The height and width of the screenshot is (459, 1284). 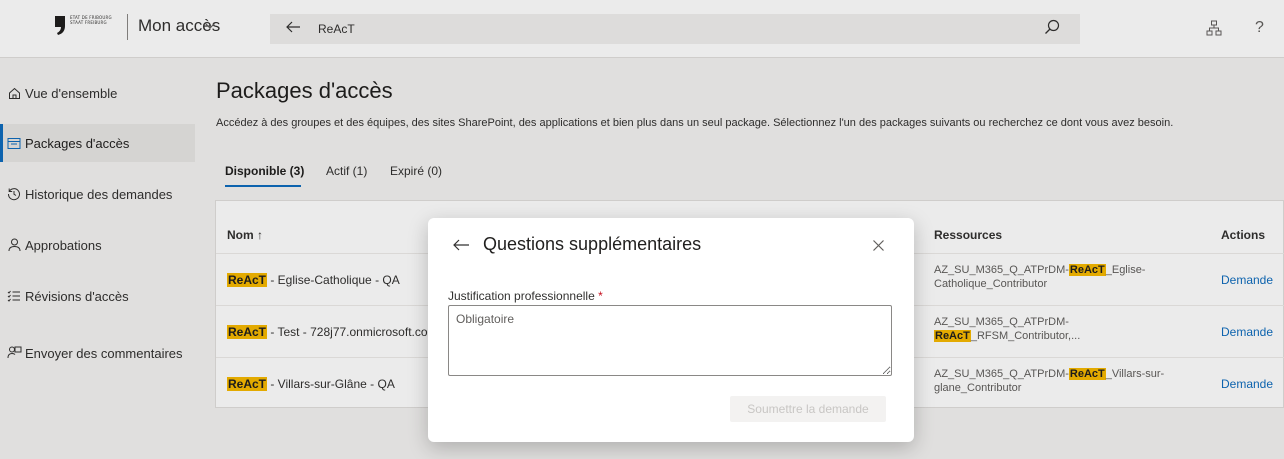 I want to click on justification-field, so click(x=670, y=340).